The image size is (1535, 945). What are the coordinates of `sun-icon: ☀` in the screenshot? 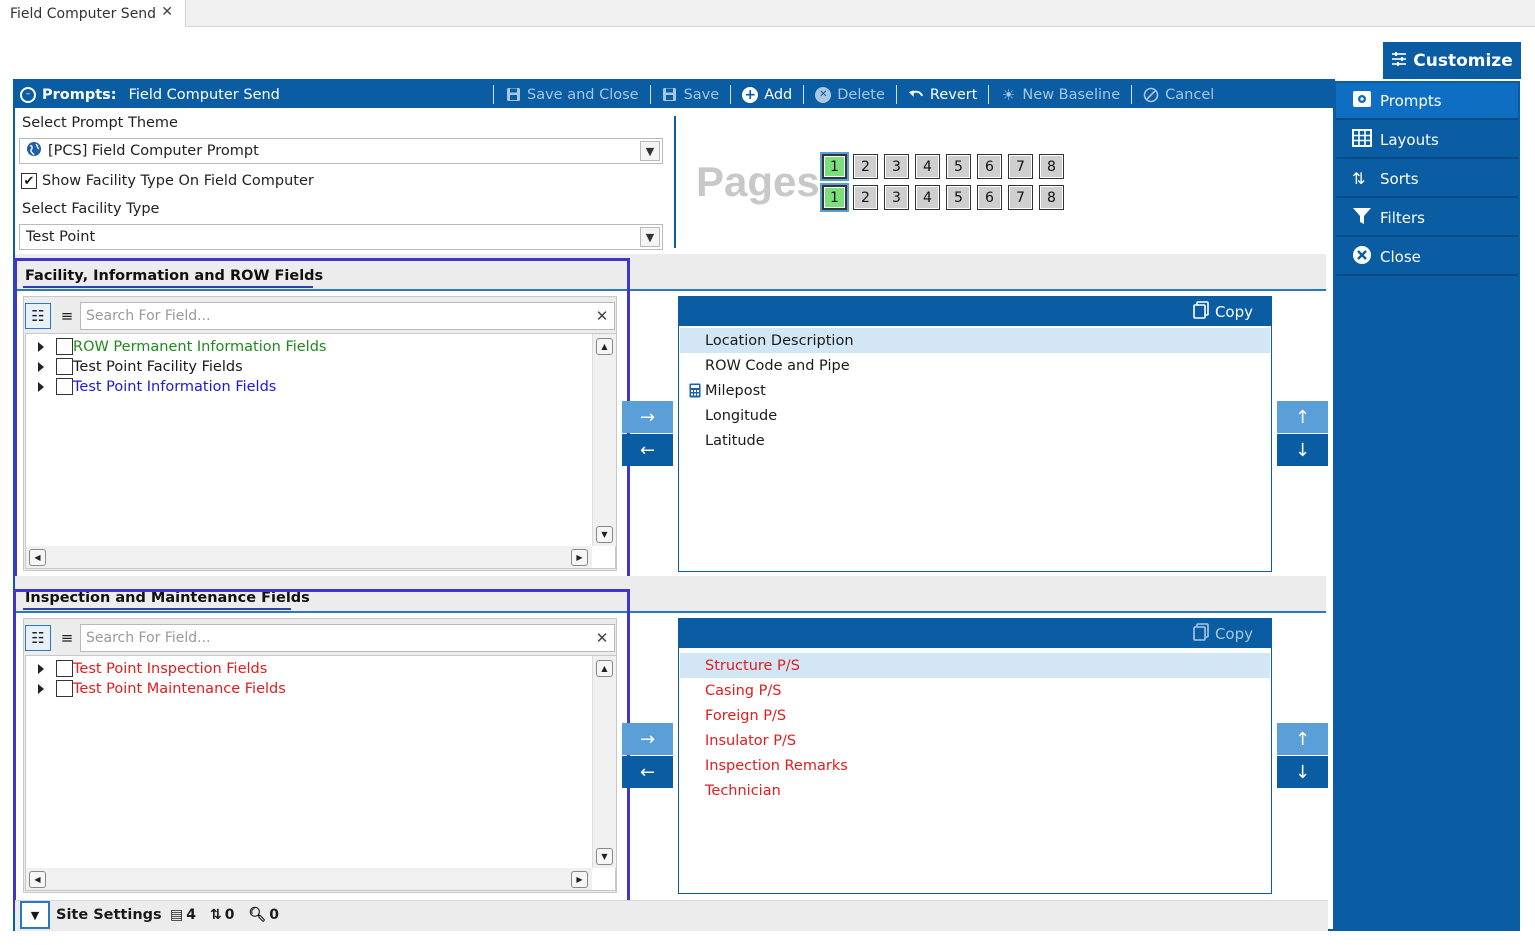 It's located at (1008, 94).